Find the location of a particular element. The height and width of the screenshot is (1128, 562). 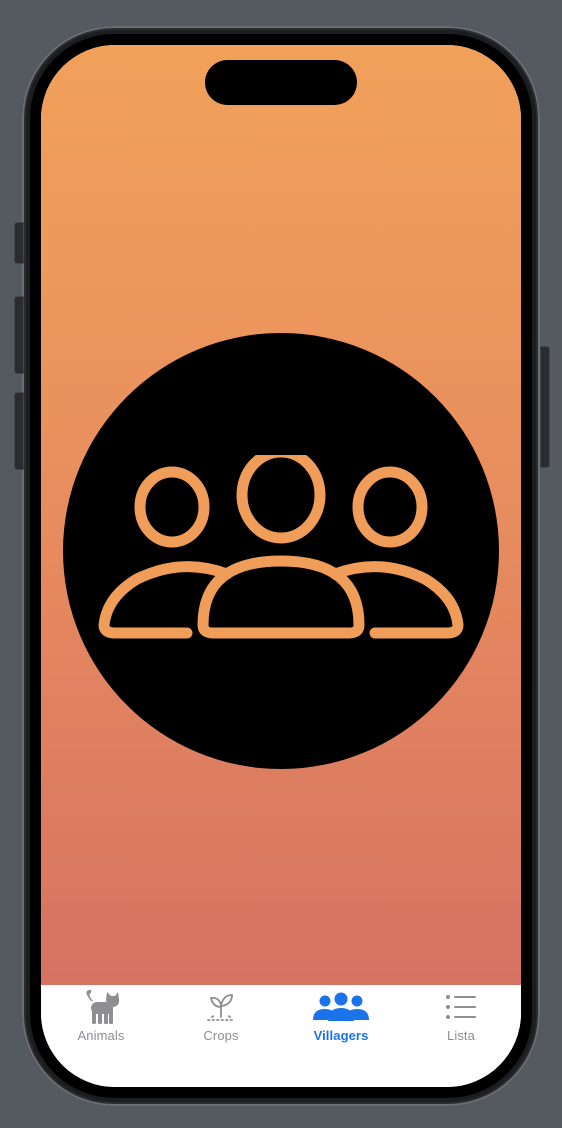

tab-label: Crops is located at coordinates (221, 1035).